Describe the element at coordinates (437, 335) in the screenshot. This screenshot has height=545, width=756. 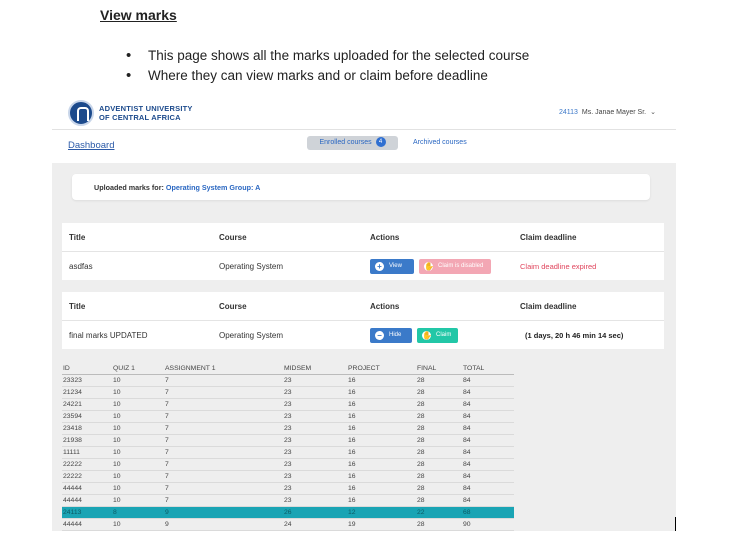
I see `claim-button: ✋ Claim` at that location.